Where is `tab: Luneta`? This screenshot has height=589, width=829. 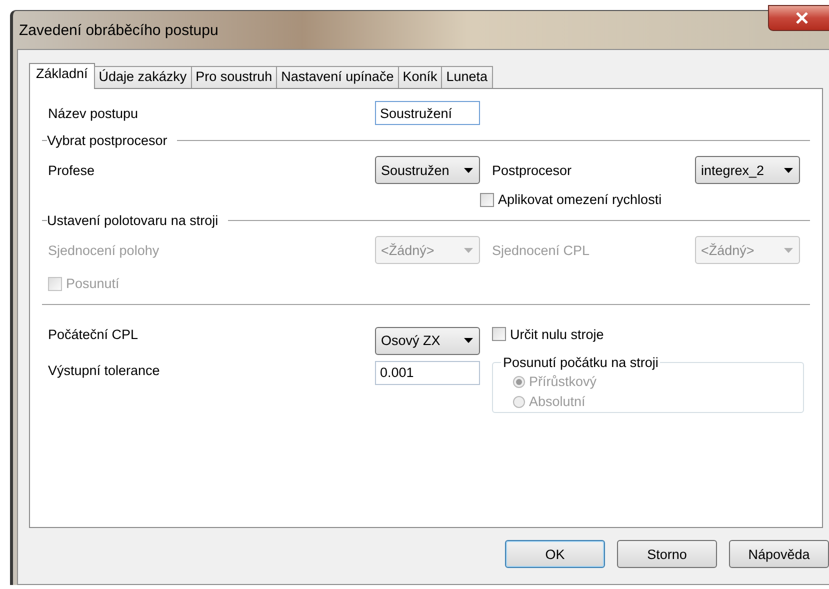
tab: Luneta is located at coordinates (467, 77).